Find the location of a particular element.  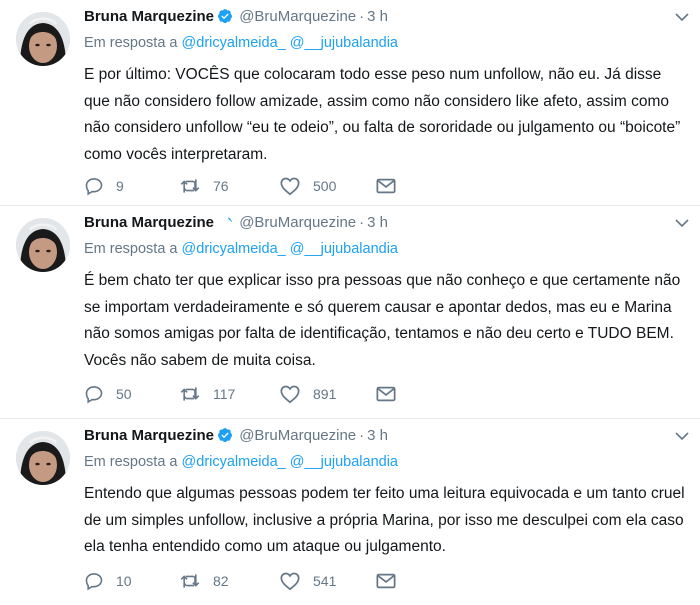

reply-button: 10 is located at coordinates (108, 581).